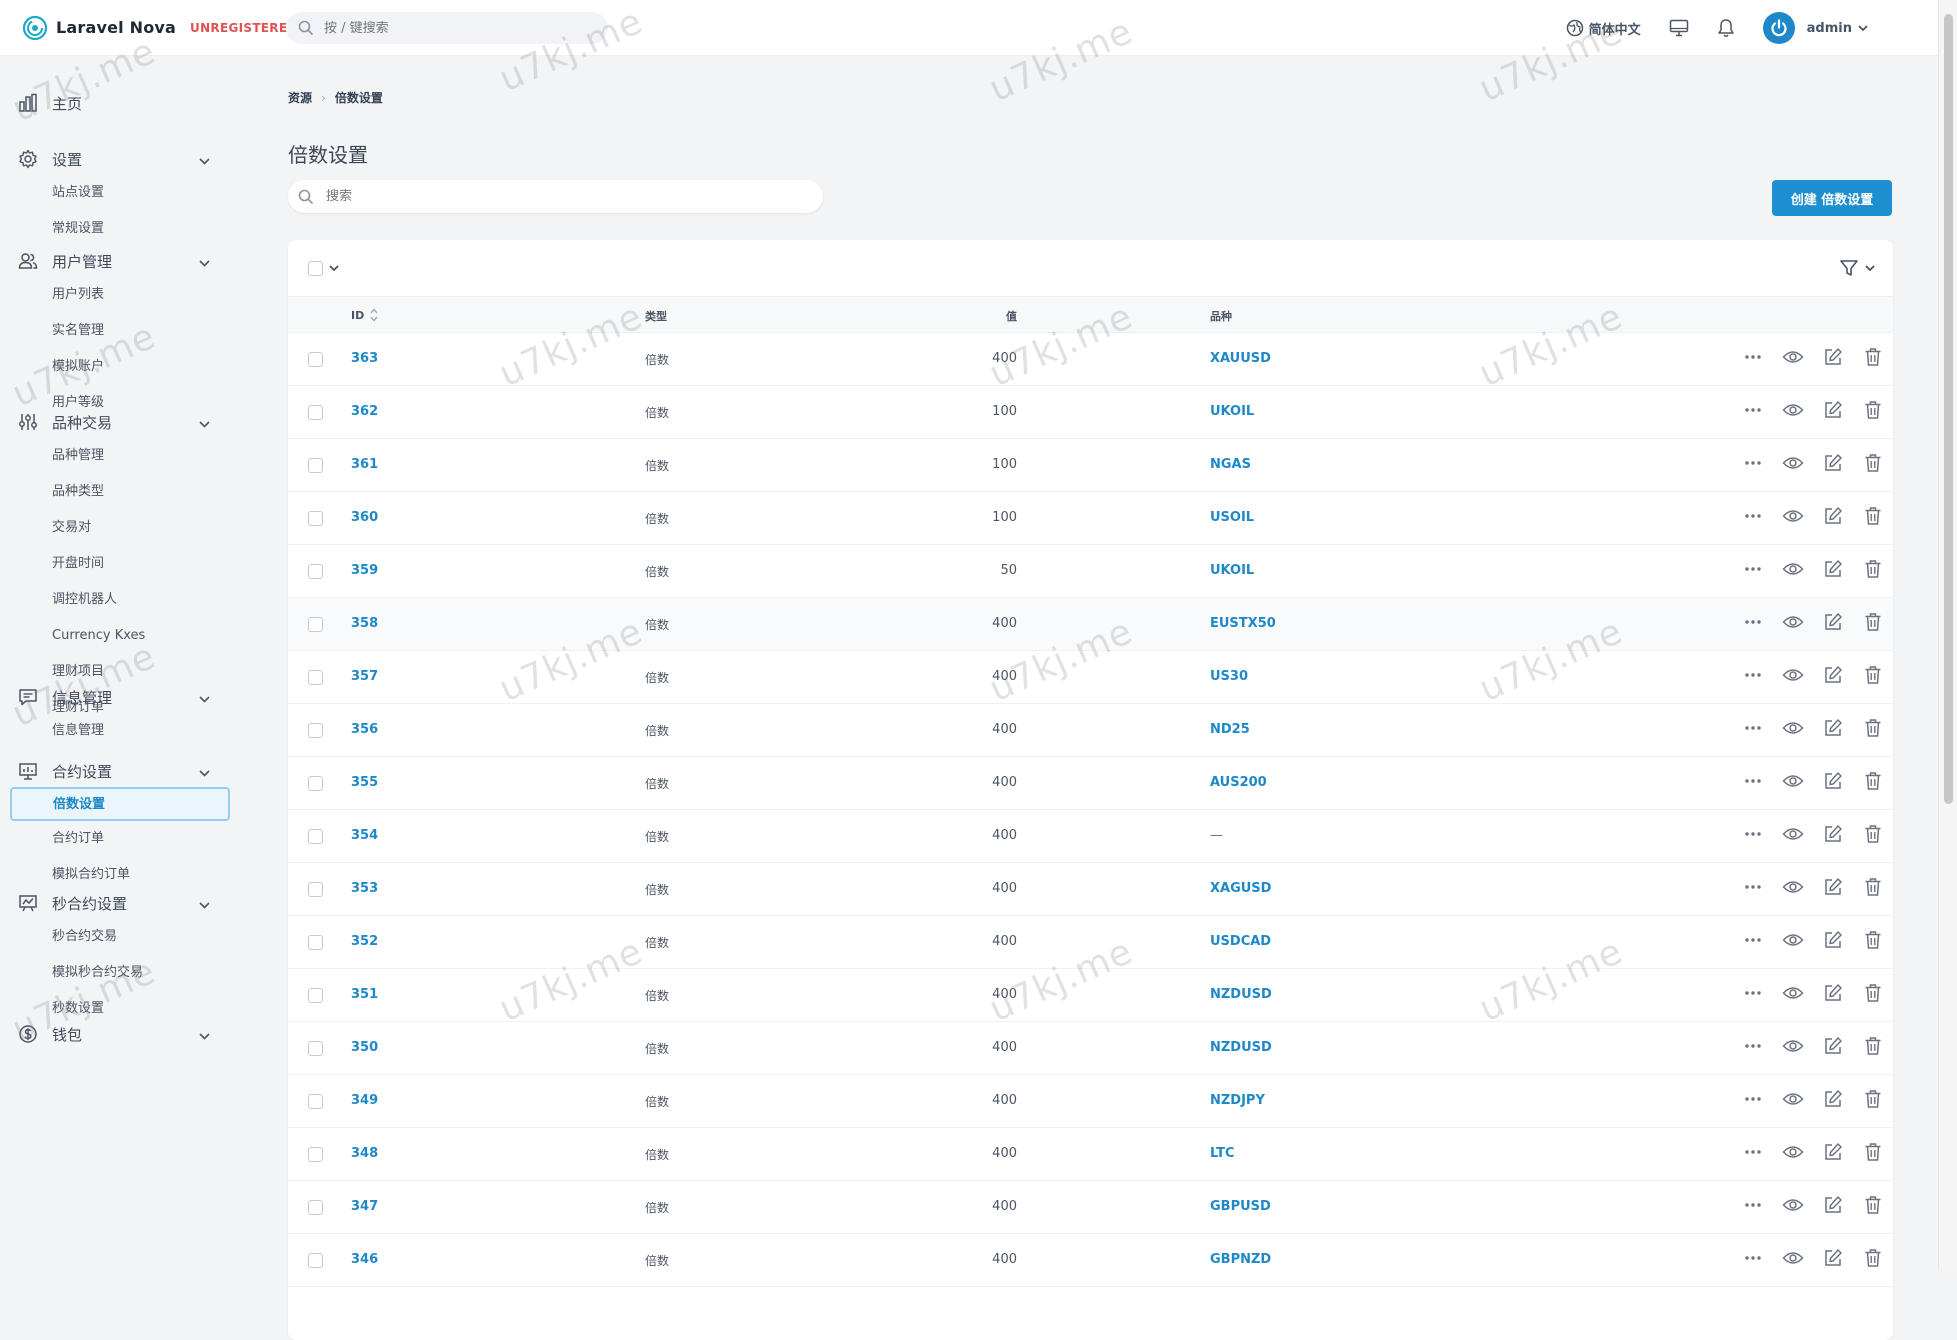 The image size is (1957, 1340). I want to click on row-id-link: 359, so click(364, 570).